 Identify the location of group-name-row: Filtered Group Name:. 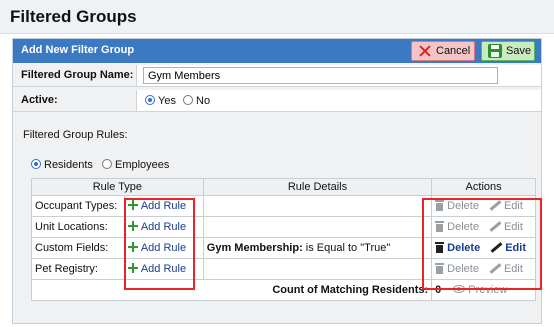
(277, 76).